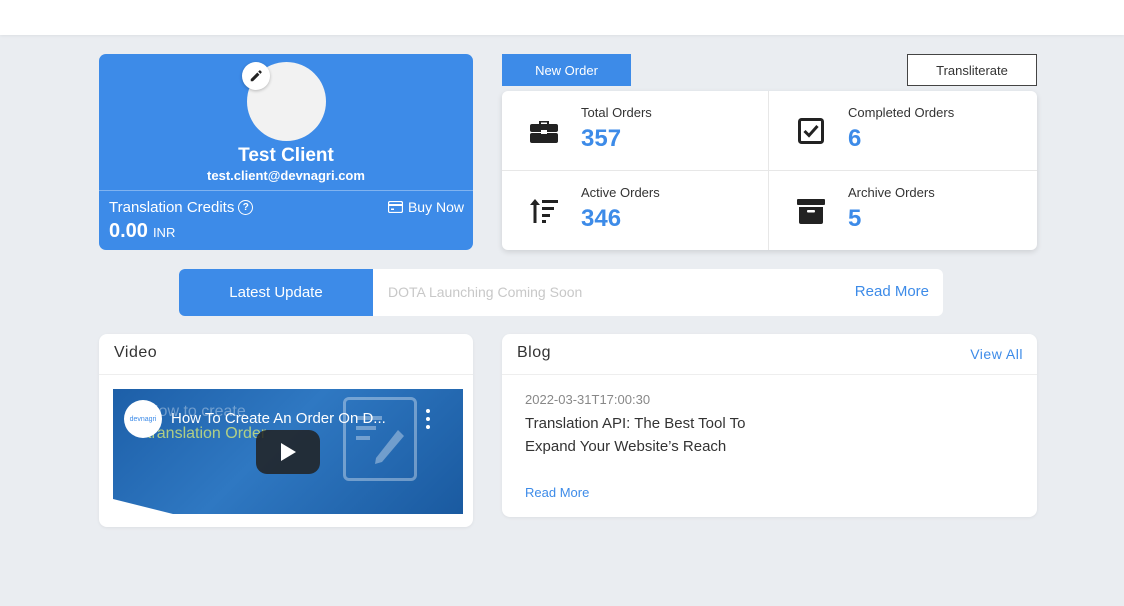  I want to click on stat-label: Total Orders, so click(616, 112).